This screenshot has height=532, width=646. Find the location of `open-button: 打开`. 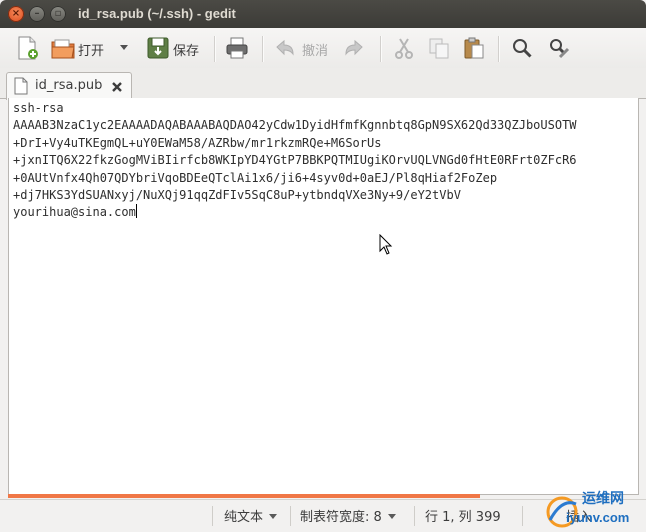

open-button: 打开 is located at coordinates (92, 48).